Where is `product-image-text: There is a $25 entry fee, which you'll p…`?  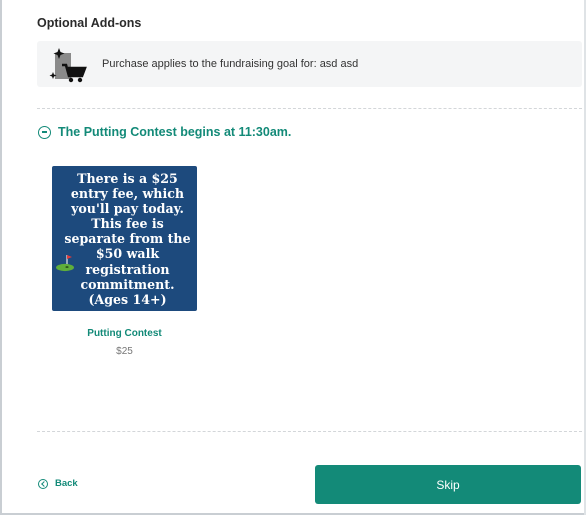 product-image-text: There is a $25 entry fee, which you'll p… is located at coordinates (127, 239).